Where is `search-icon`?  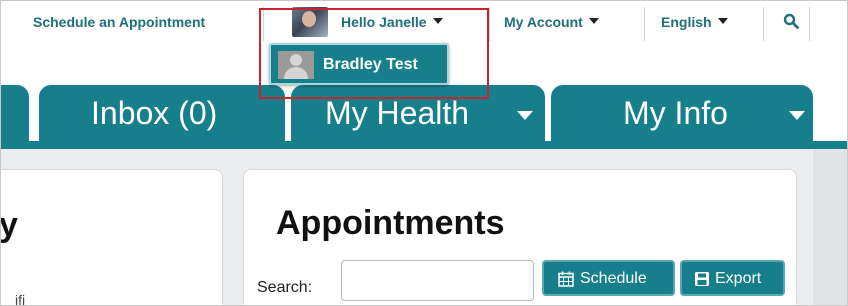 search-icon is located at coordinates (791, 21).